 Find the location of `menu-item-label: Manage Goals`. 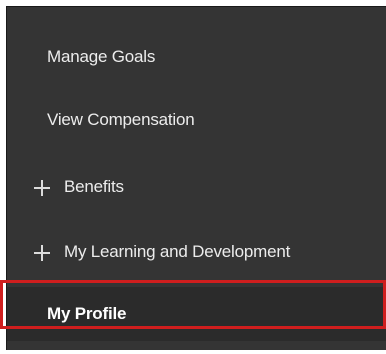

menu-item-label: Manage Goals is located at coordinates (101, 56).